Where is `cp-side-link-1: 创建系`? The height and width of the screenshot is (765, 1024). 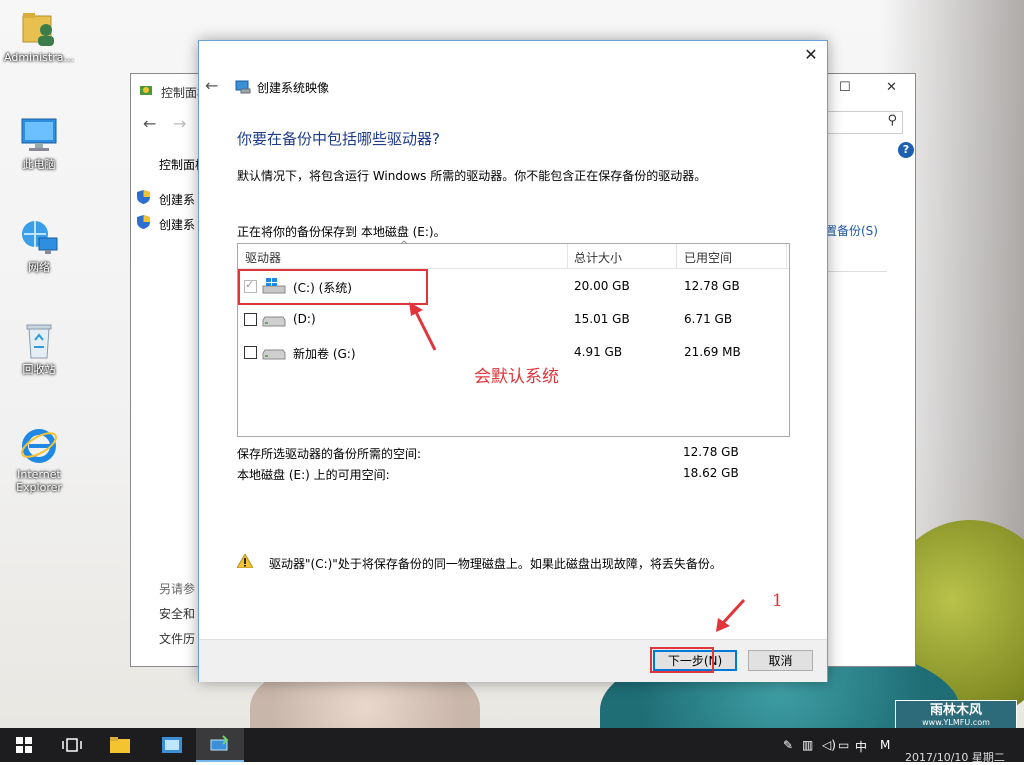 cp-side-link-1: 创建系 is located at coordinates (177, 199).